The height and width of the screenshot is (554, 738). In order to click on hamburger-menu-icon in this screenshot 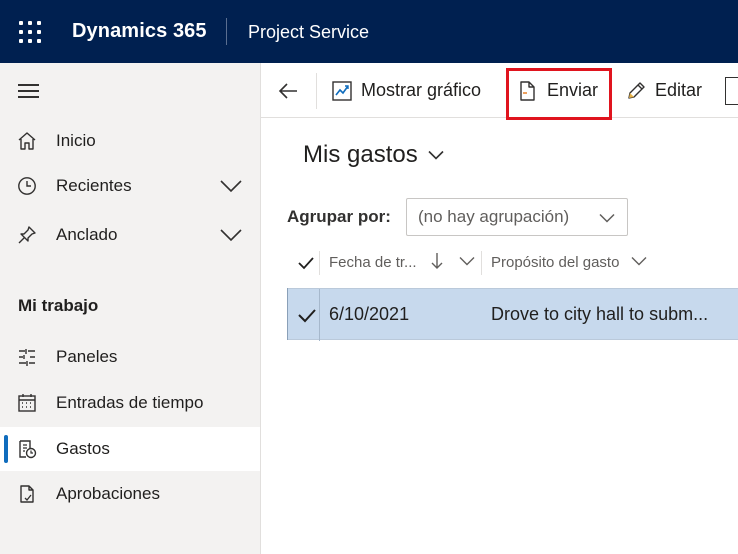, I will do `click(28, 91)`.